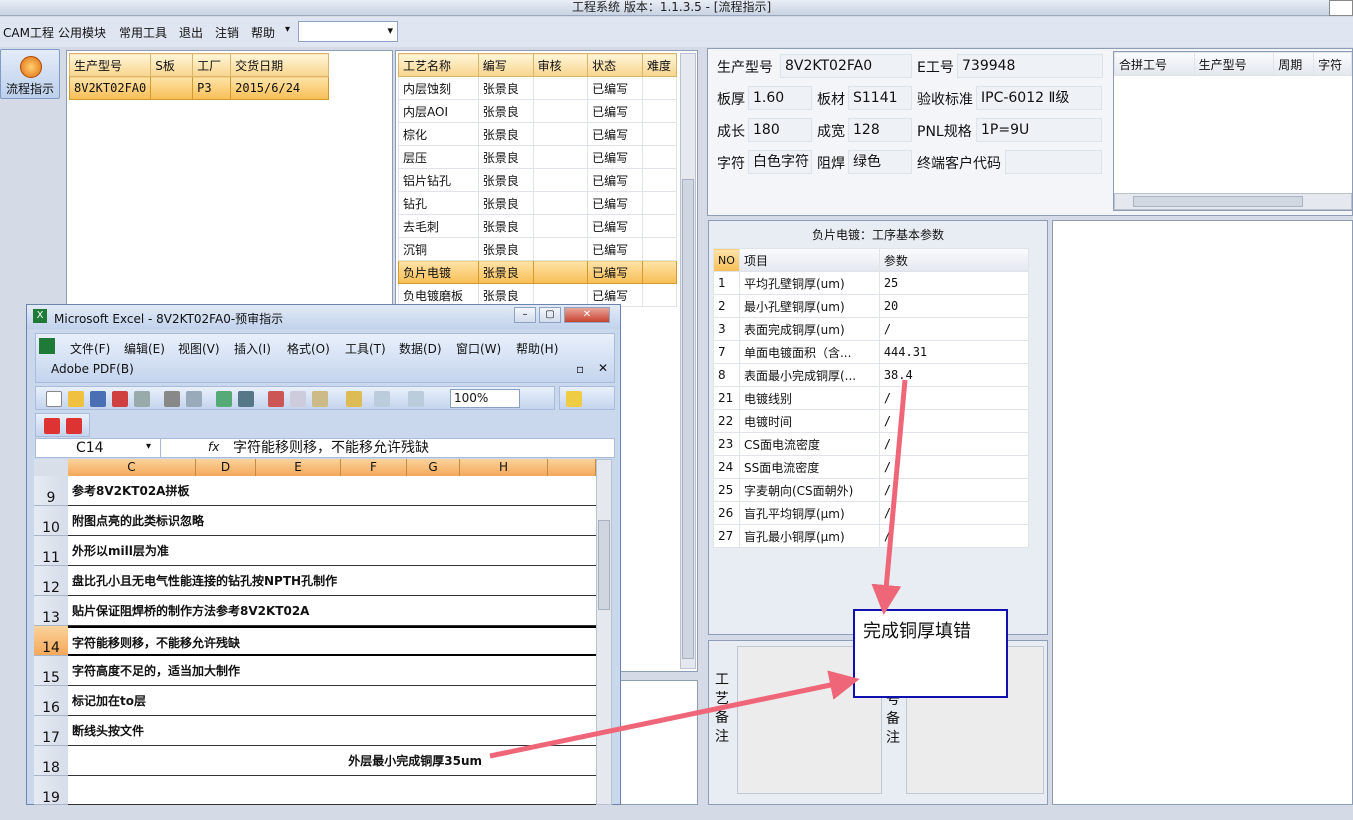 The height and width of the screenshot is (820, 1353). Describe the element at coordinates (698, 569) in the screenshot. I see `annotation-arrows` at that location.